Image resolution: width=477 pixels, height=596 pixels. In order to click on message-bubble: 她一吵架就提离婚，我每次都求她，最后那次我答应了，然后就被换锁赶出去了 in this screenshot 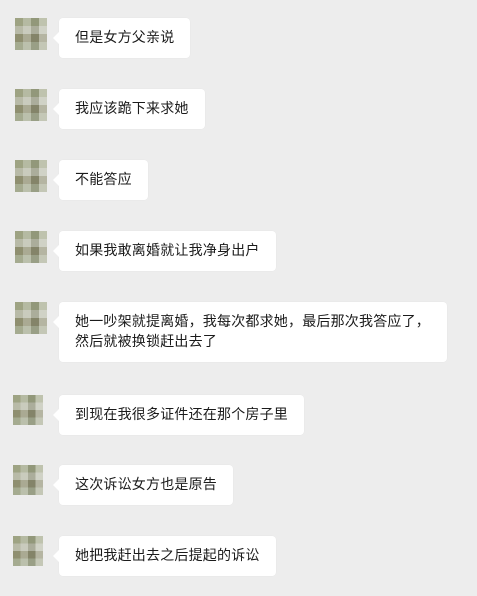, I will do `click(250, 332)`.